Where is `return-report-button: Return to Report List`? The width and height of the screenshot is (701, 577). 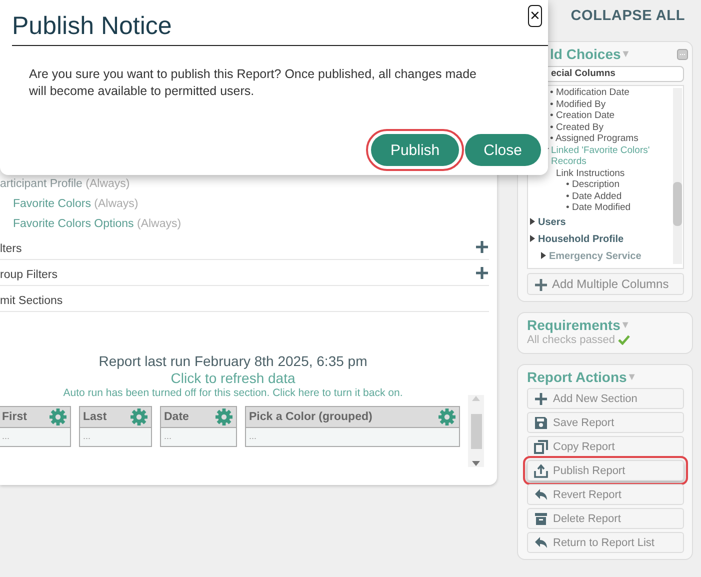 return-report-button: Return to Report List is located at coordinates (605, 542).